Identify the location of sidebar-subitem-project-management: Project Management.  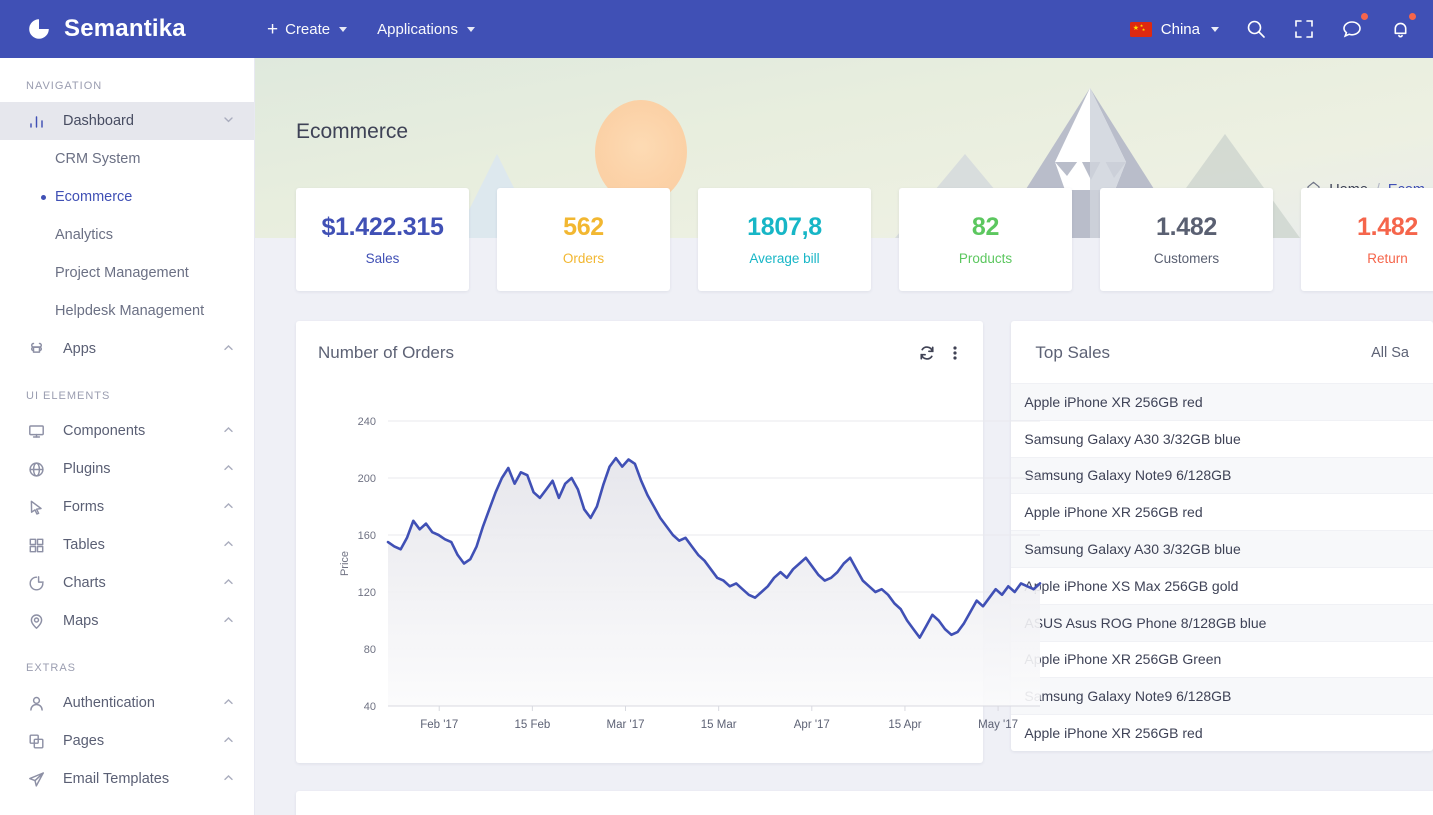
(127, 273).